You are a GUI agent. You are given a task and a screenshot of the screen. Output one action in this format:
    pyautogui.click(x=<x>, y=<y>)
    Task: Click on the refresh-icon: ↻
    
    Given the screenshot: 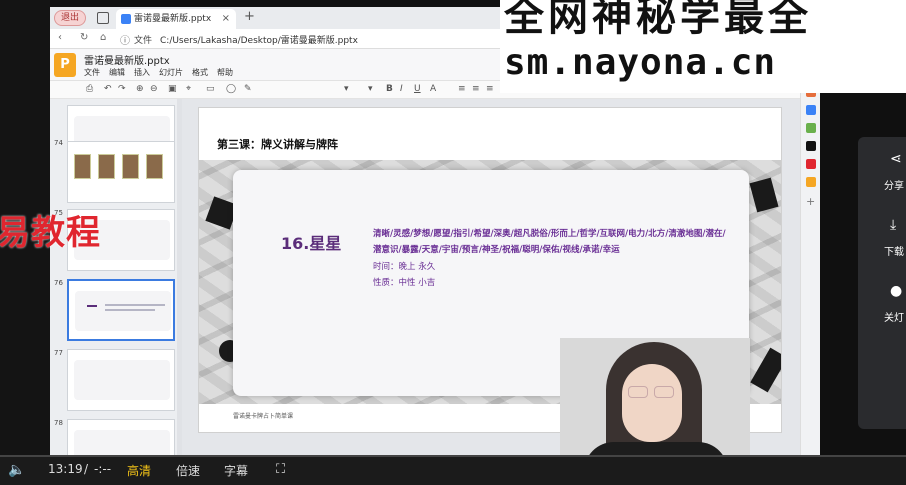 What is the action you would take?
    pyautogui.click(x=84, y=37)
    